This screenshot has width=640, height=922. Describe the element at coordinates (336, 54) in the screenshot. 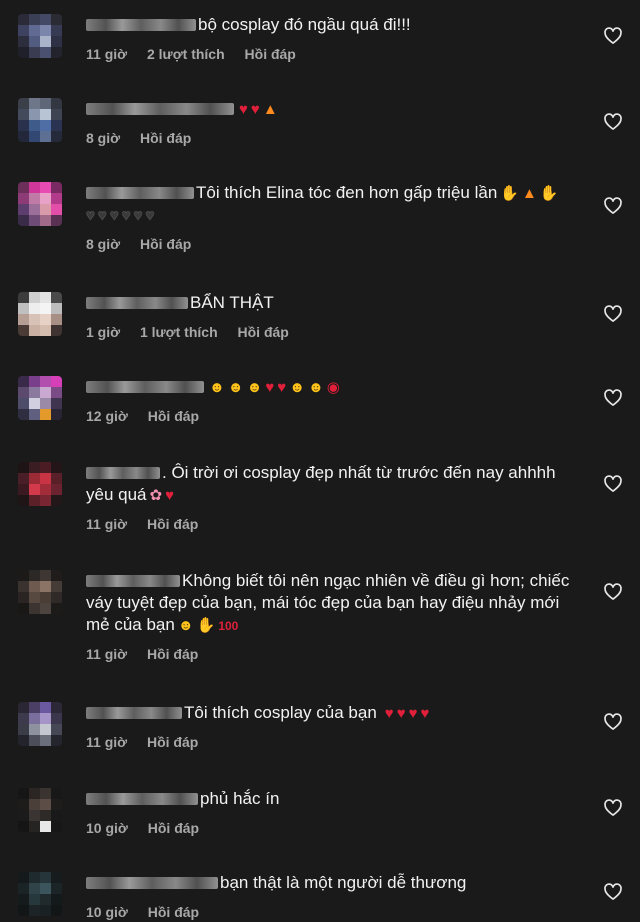

I see `comment-meta: 11 giờ 2 lượt thích Hồi đáp` at that location.